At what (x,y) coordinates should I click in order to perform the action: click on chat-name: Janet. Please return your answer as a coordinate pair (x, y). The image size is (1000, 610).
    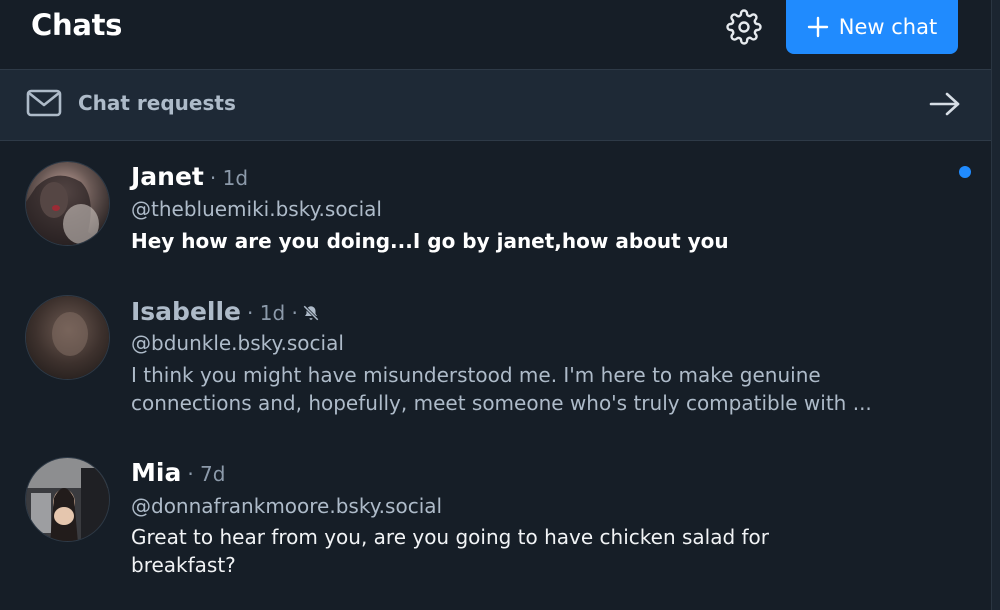
    Looking at the image, I should click on (167, 176).